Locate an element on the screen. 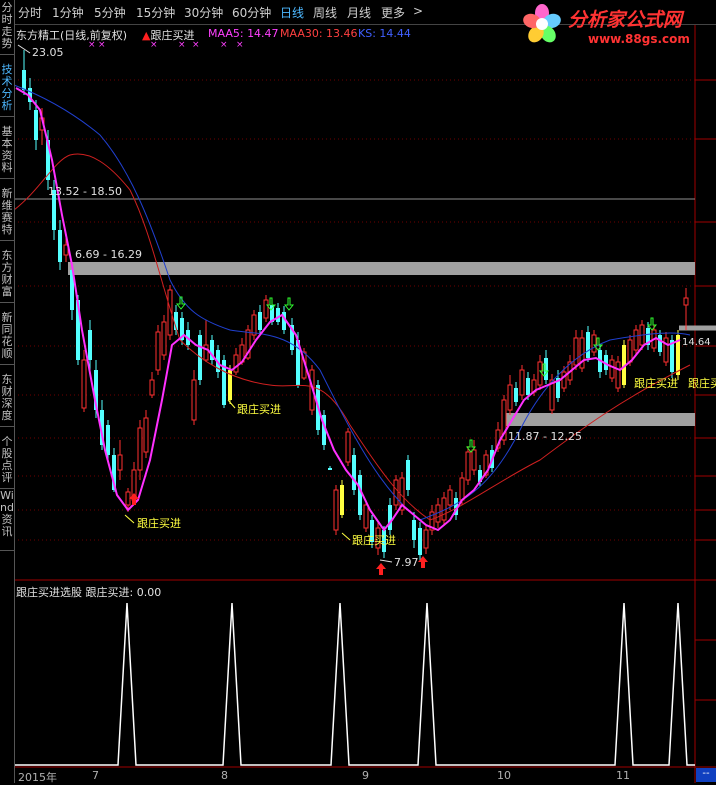 This screenshot has height=785, width=716. sidebar-item-basic-info: 基本资料 is located at coordinates (7, 152).